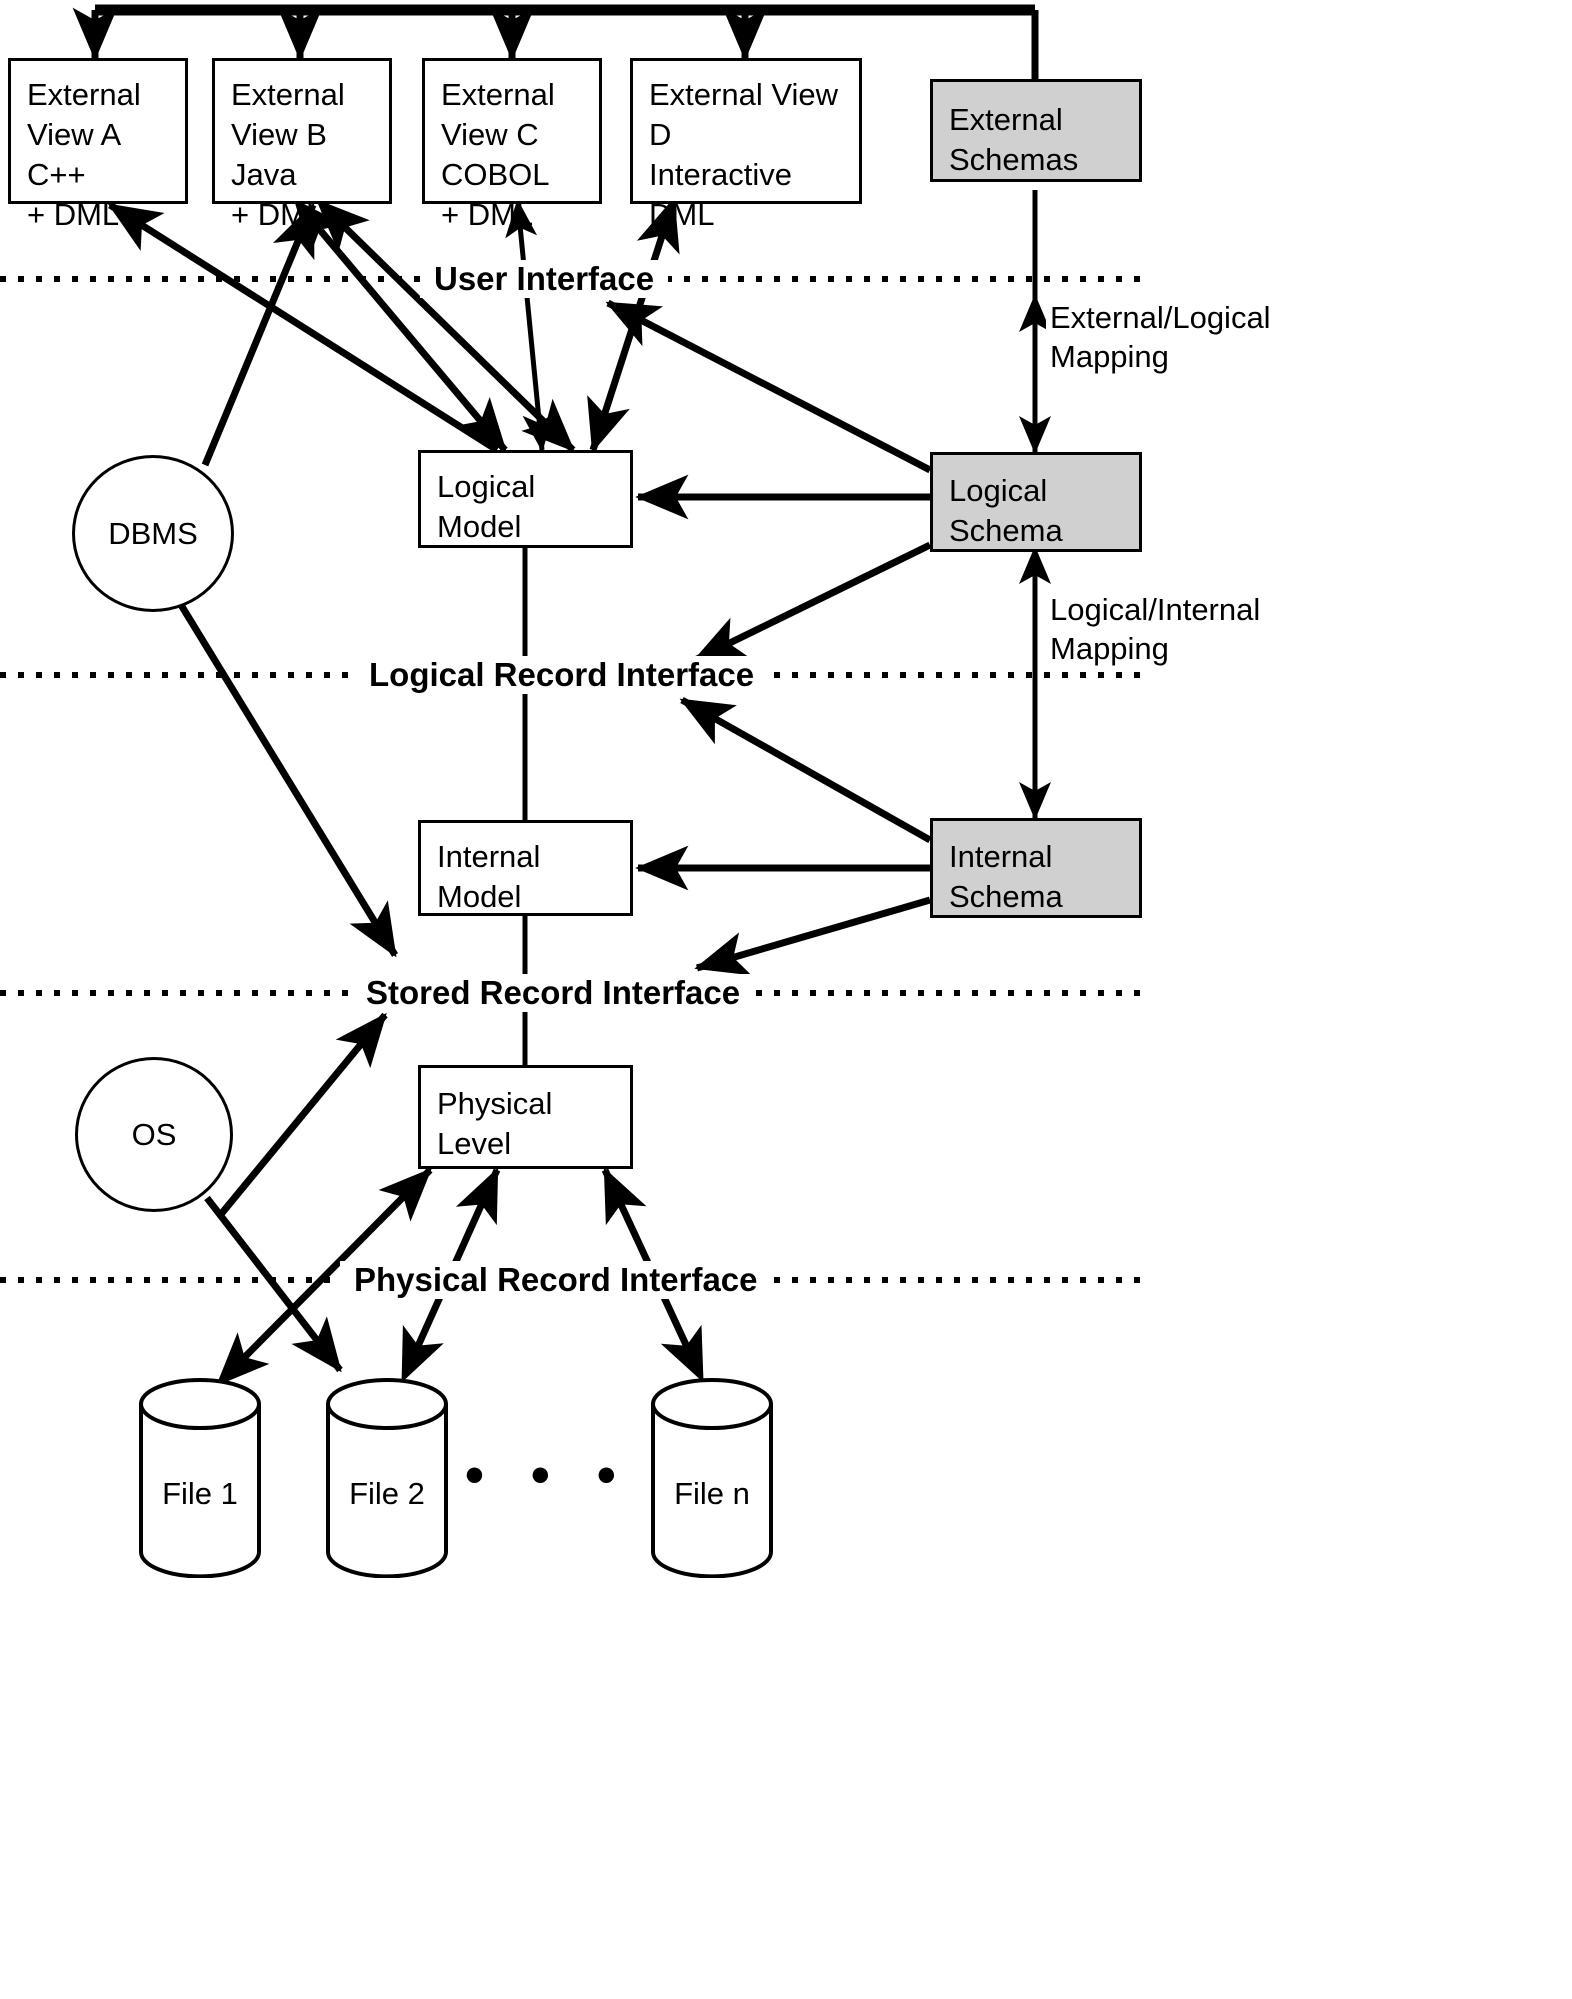 The height and width of the screenshot is (1999, 1572). Describe the element at coordinates (805, 770) in the screenshot. I see `internal-schema-to-logical-record-interface` at that location.